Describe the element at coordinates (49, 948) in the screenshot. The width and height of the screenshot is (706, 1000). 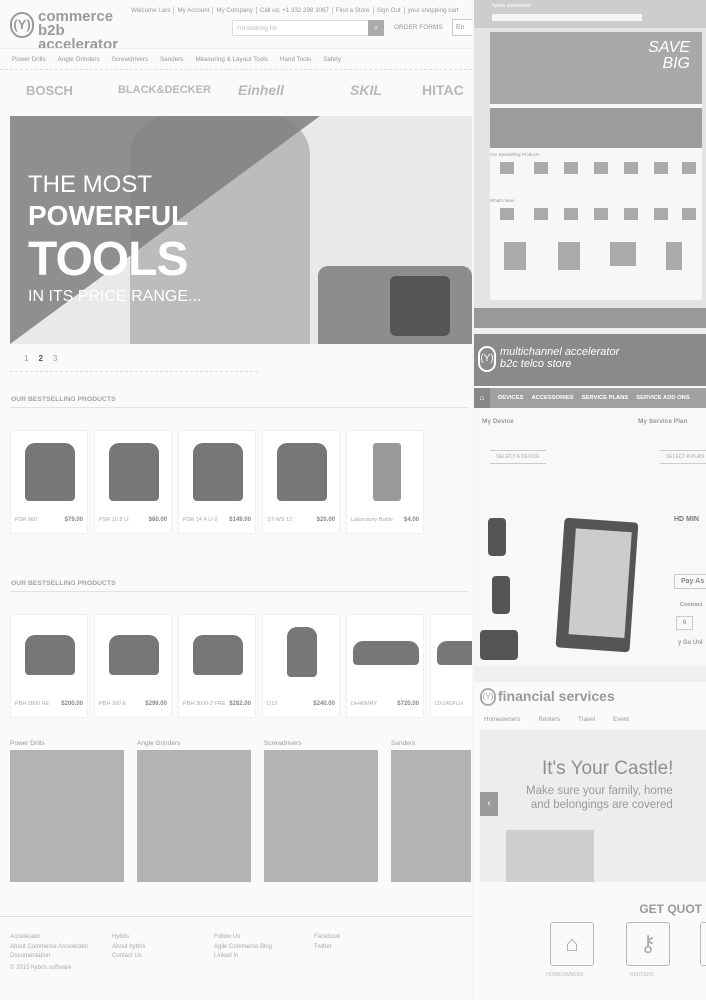
I see `footer-link: About Commerce Accelerator` at that location.